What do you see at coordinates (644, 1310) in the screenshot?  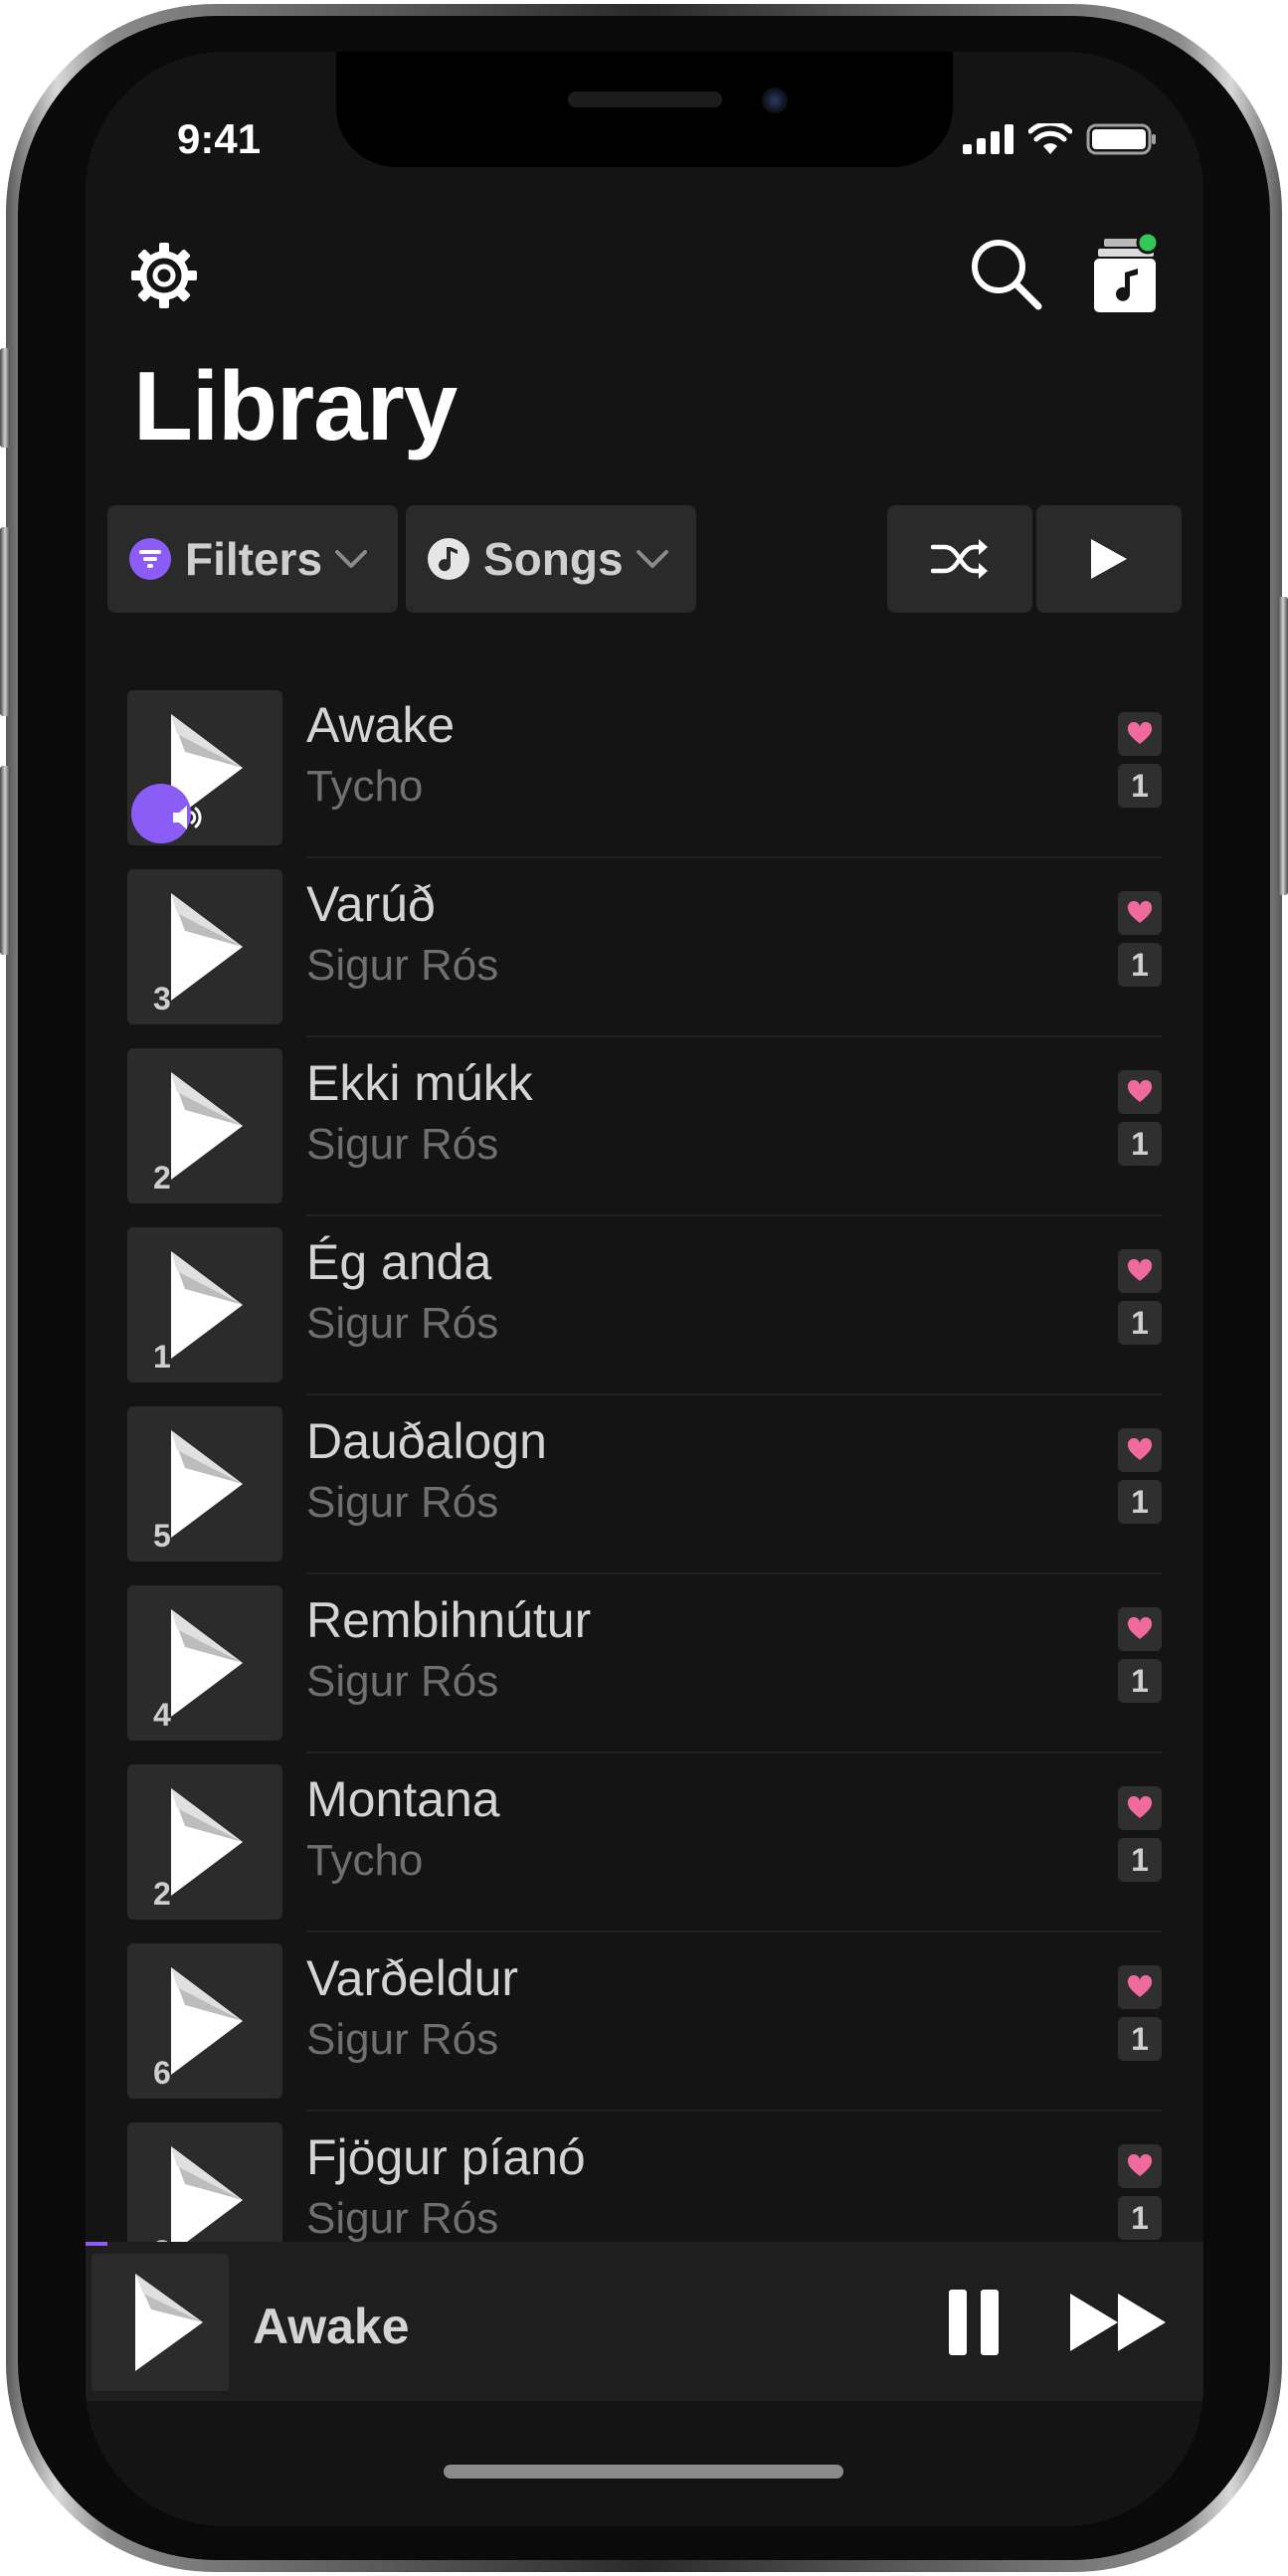 I see `song-row: 1 Ég anda Sigur Rós 1` at bounding box center [644, 1310].